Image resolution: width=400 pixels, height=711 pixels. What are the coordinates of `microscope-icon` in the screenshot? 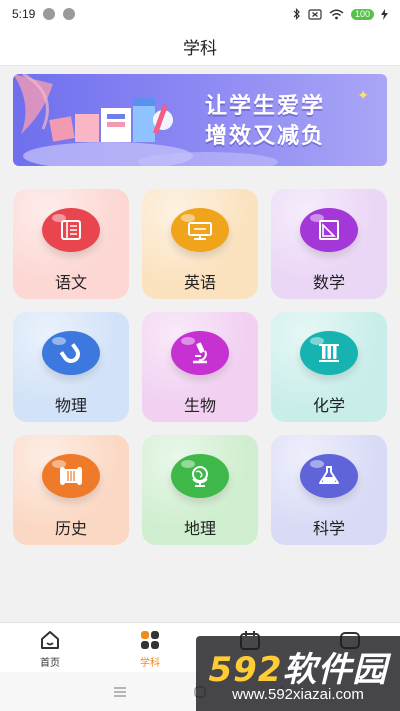 It's located at (200, 353).